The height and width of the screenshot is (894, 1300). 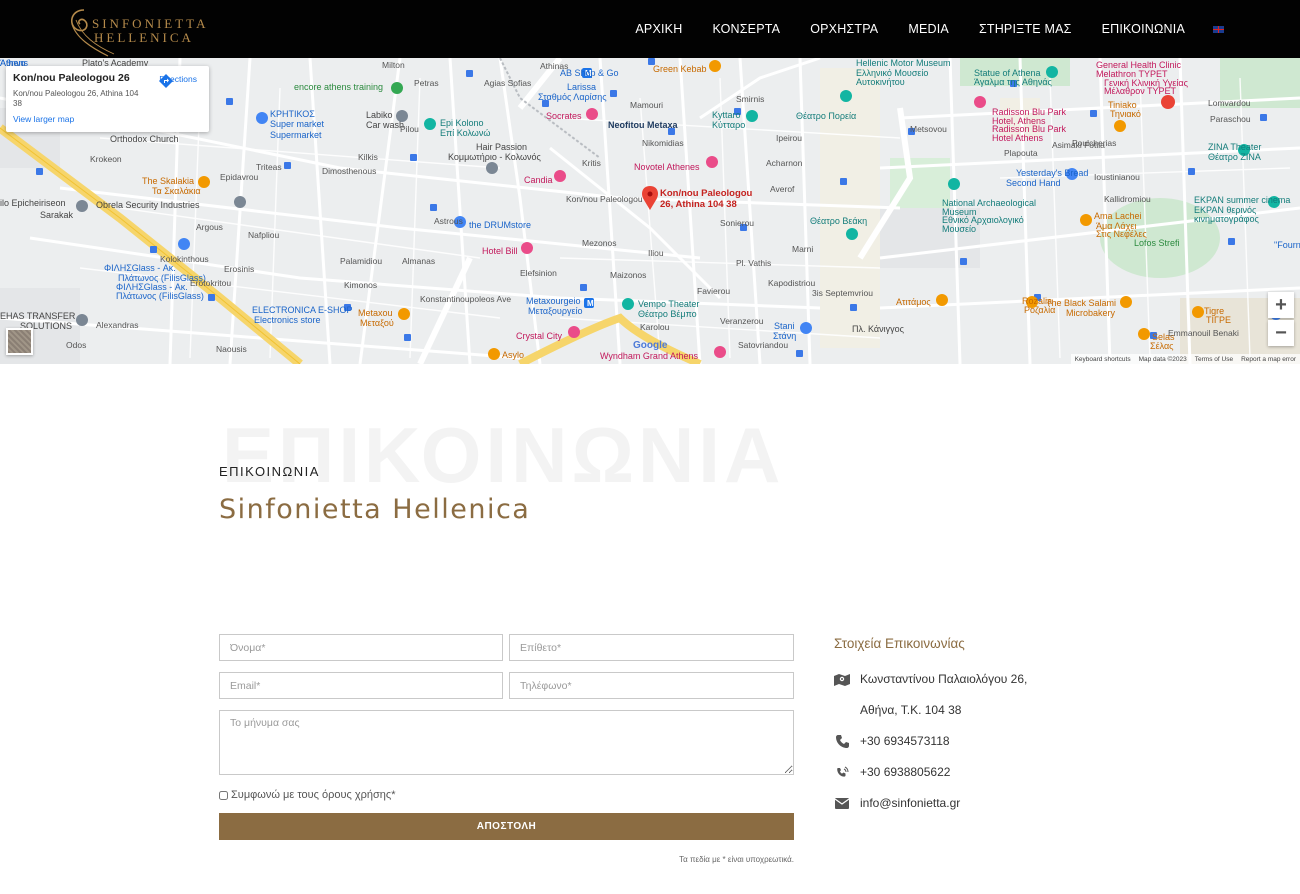 I want to click on map-label: Smirnis, so click(x=750, y=99).